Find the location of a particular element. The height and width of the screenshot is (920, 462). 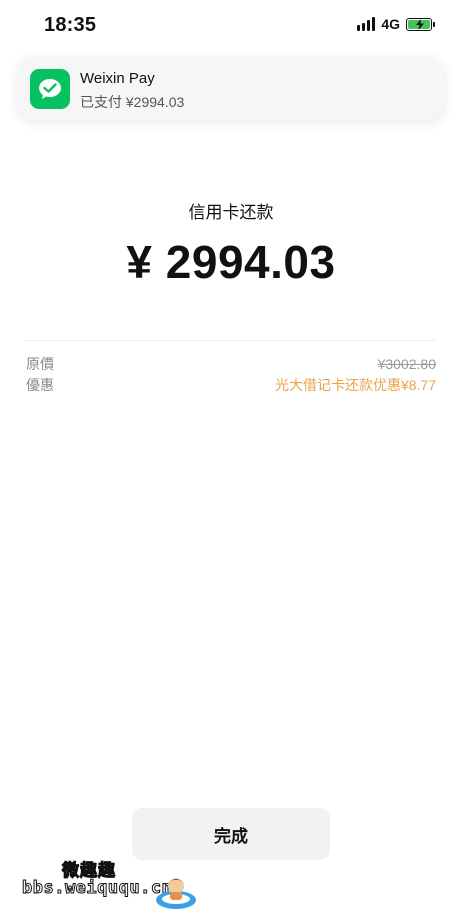

original-price-label: 原價 is located at coordinates (40, 364).